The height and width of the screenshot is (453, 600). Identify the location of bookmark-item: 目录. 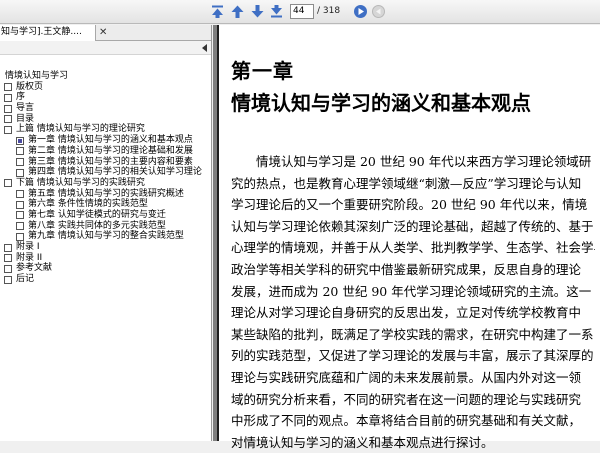
(105, 119).